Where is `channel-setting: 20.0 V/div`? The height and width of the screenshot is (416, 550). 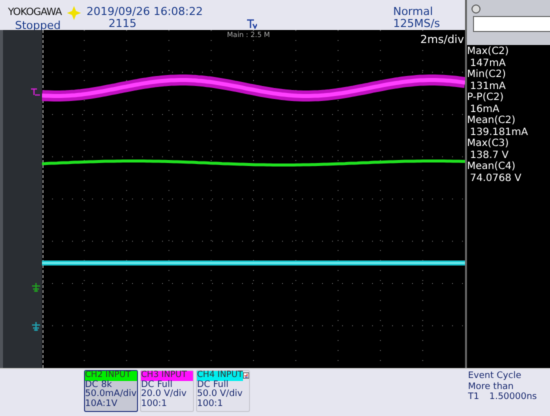 channel-setting: 20.0 V/div is located at coordinates (164, 395).